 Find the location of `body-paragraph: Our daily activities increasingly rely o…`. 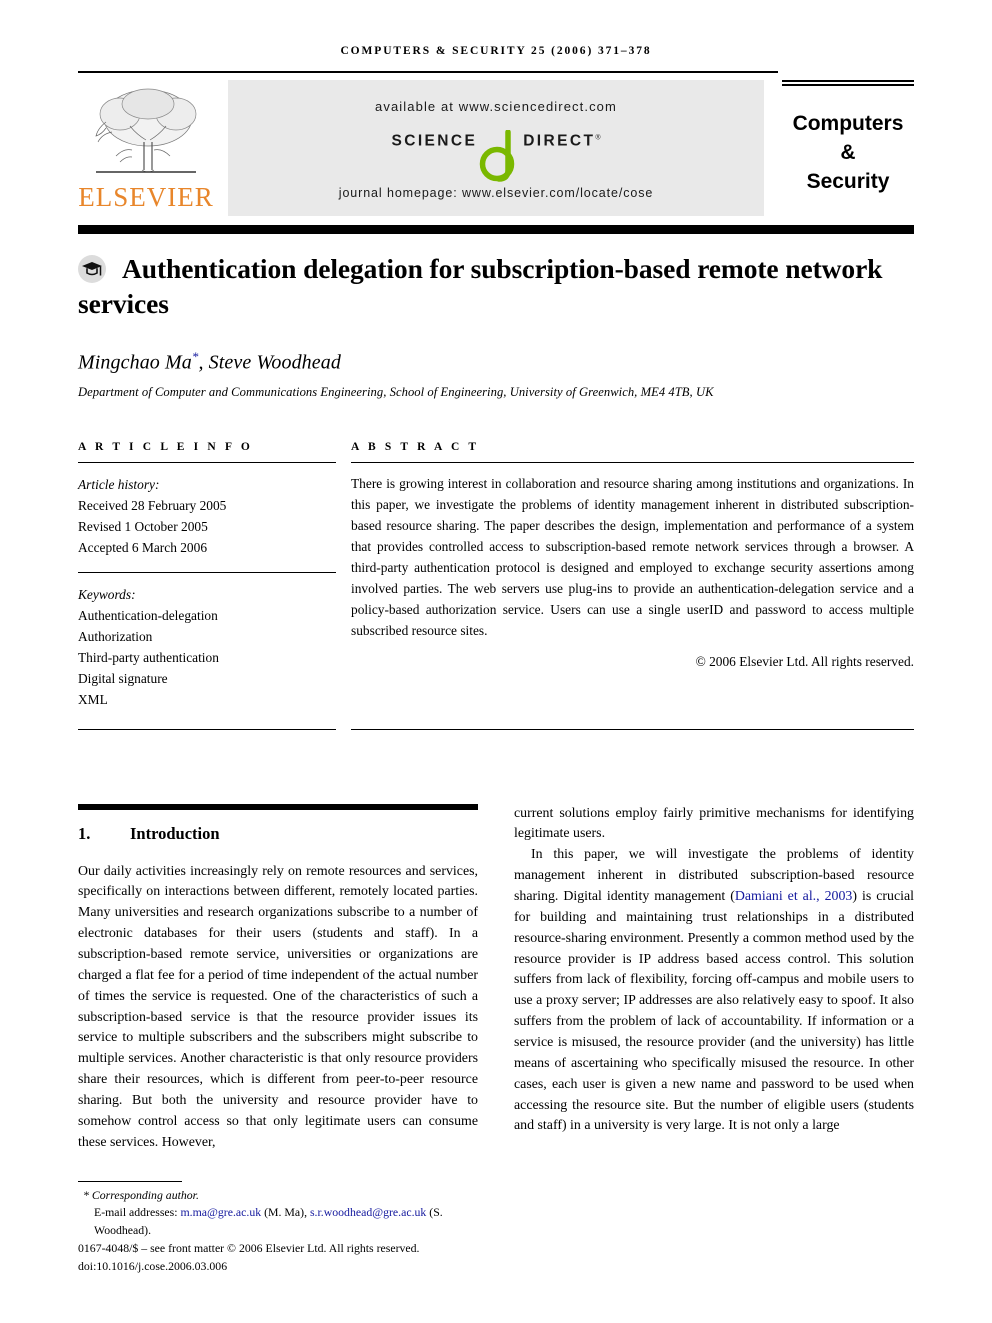

body-paragraph: Our daily activities increasingly rely o… is located at coordinates (278, 1006).